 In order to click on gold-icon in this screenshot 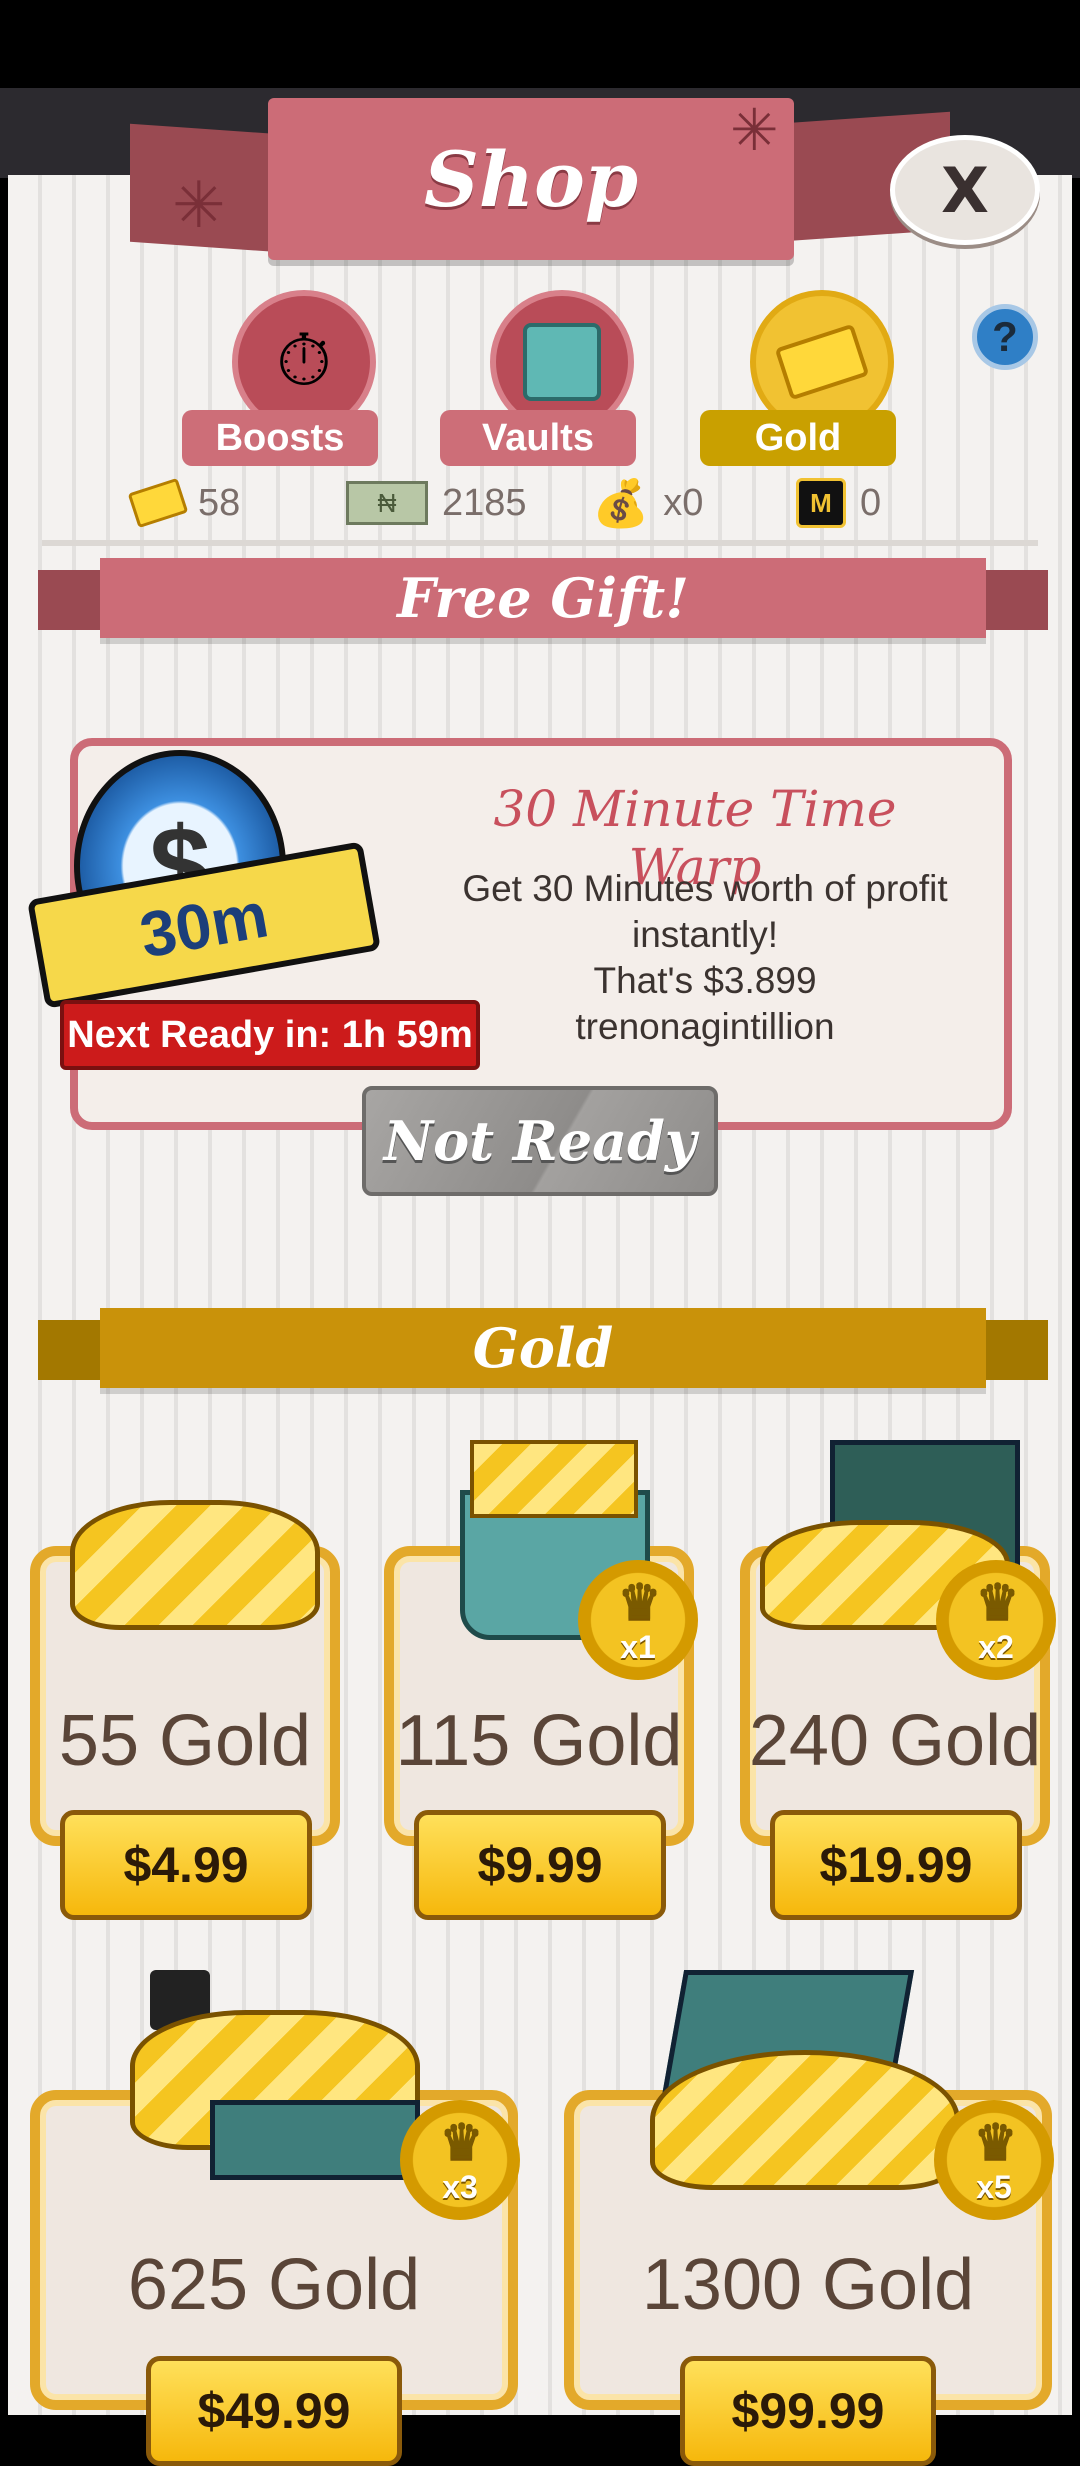, I will do `click(158, 503)`.